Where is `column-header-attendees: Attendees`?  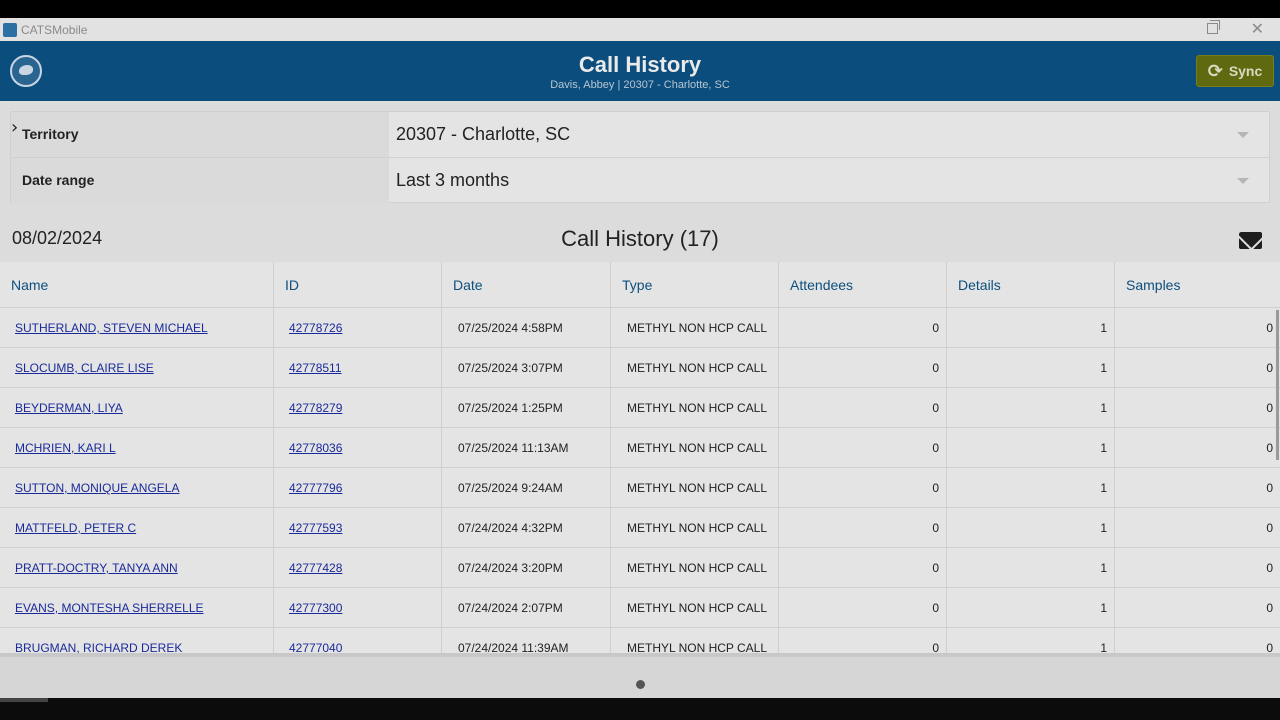
column-header-attendees: Attendees is located at coordinates (863, 285).